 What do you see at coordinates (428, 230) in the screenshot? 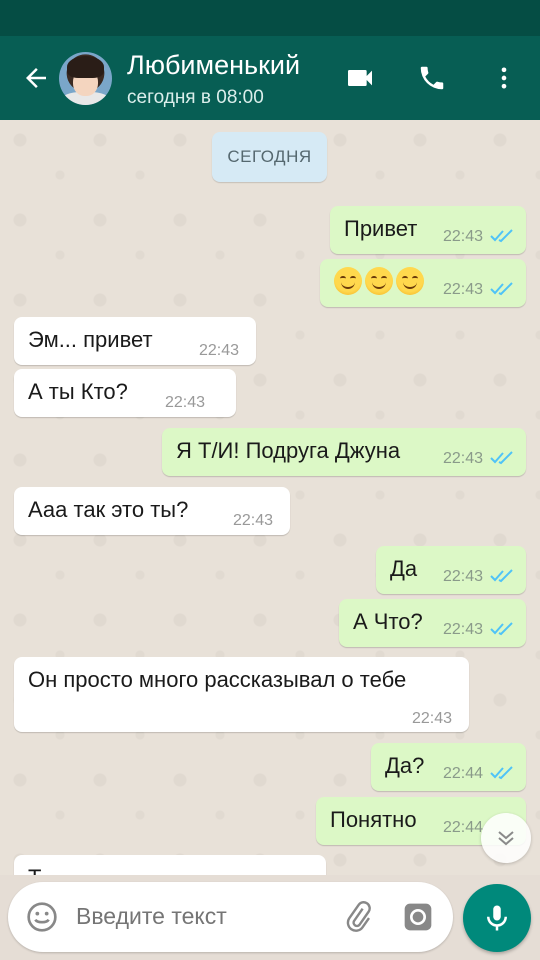
I see `message-bubble: Привет 22:43` at bounding box center [428, 230].